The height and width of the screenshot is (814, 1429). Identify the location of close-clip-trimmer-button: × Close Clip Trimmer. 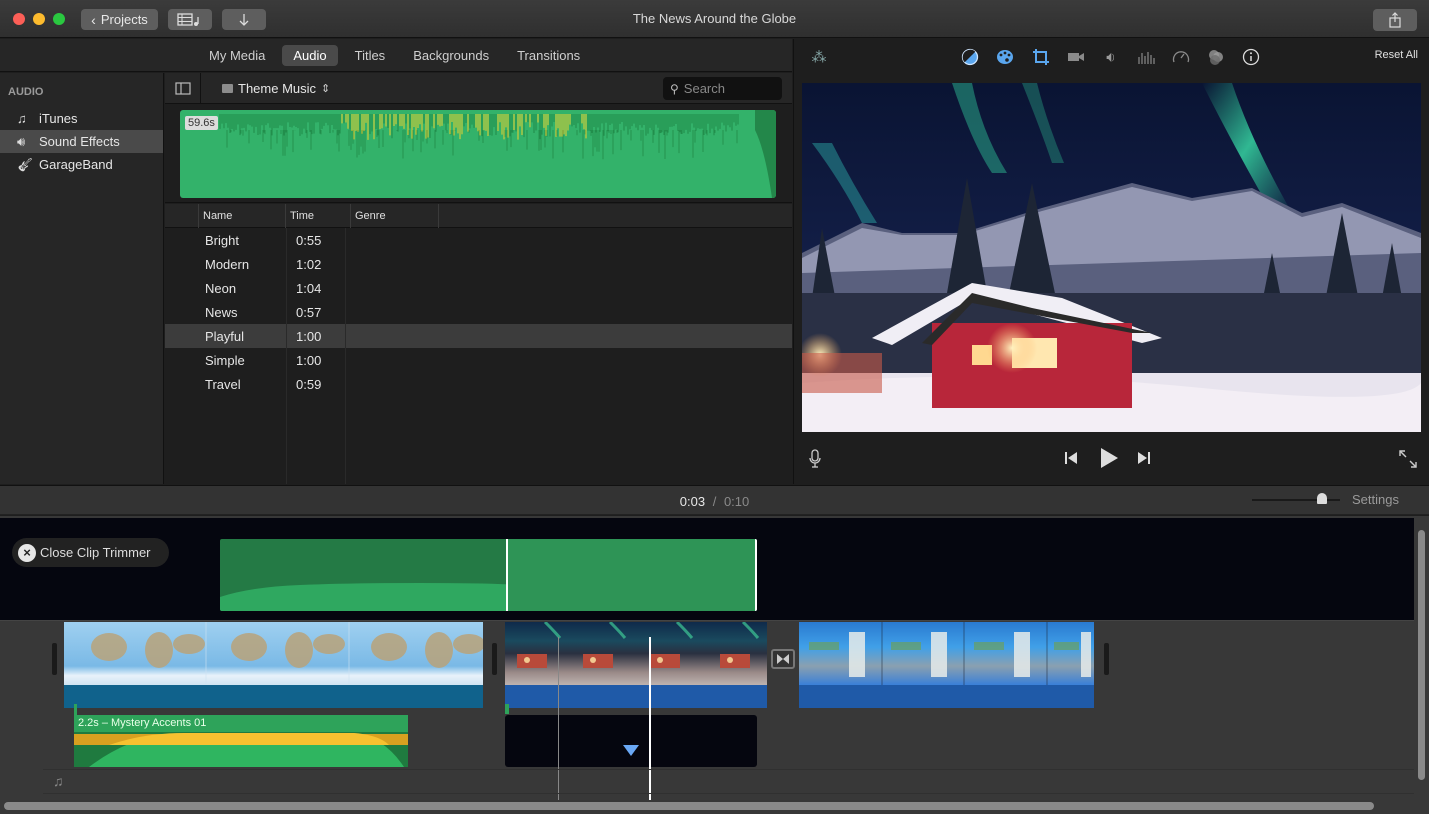
(90, 552).